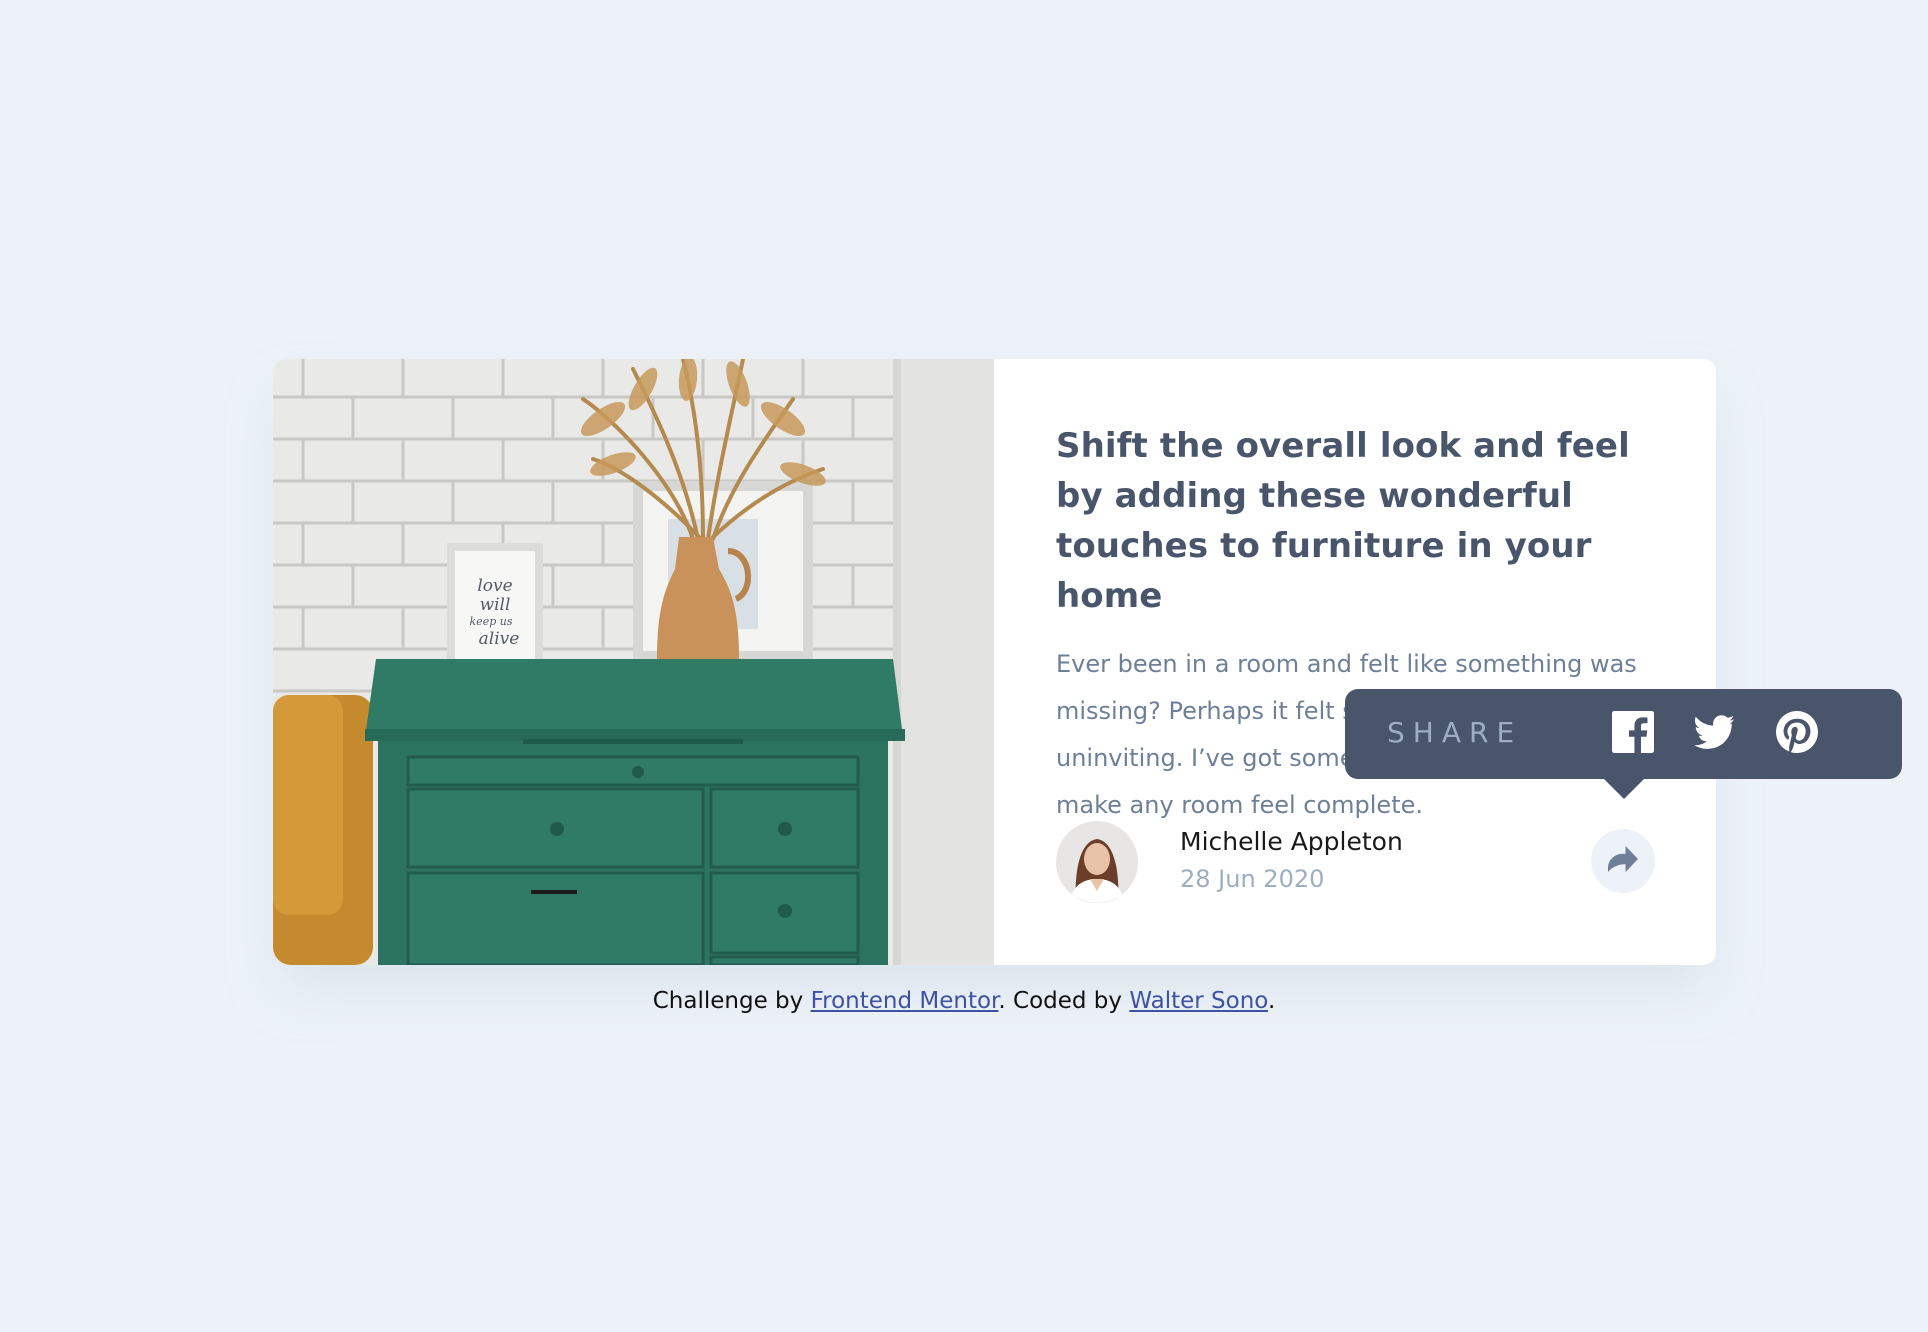 This screenshot has height=1332, width=1928. What do you see at coordinates (1715, 732) in the screenshot?
I see `twitter-icon` at bounding box center [1715, 732].